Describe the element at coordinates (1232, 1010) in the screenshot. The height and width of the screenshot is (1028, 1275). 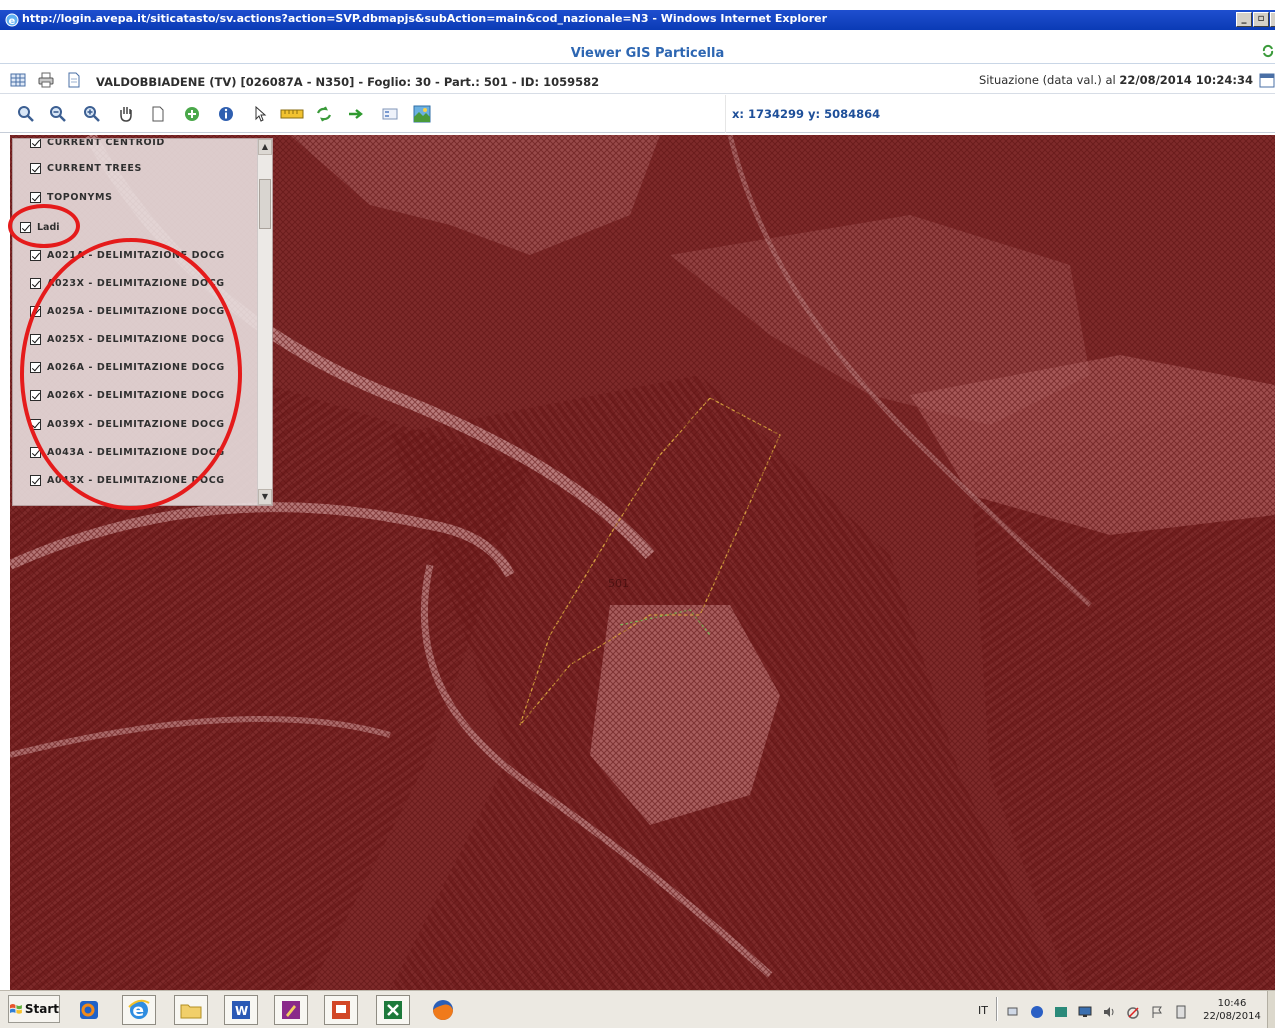
I see `clock: 10:46 22/08/2014` at that location.